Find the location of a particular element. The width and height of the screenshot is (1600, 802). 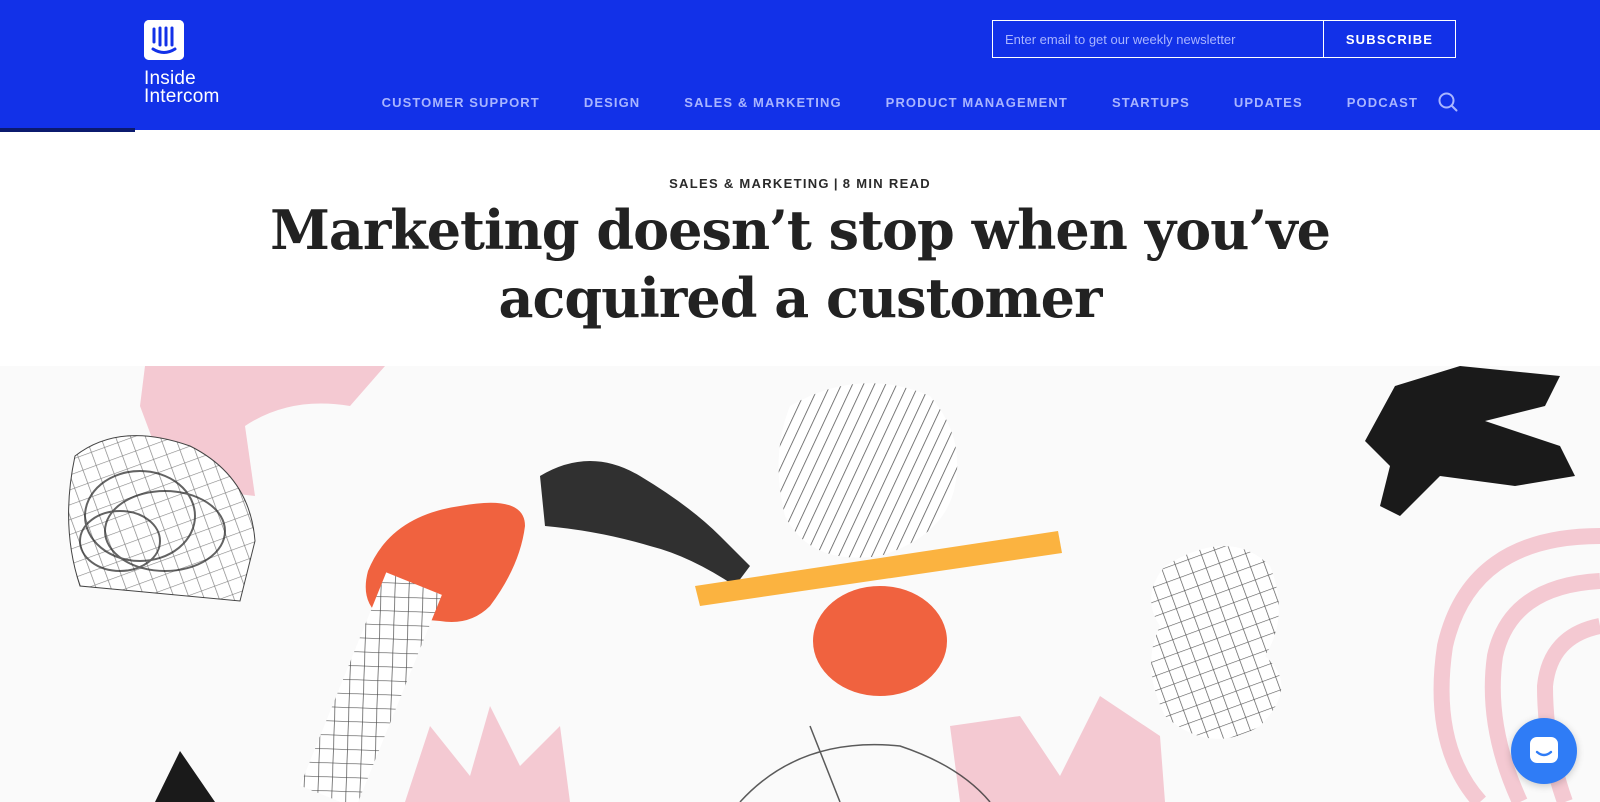

read-time: 8 MIN READ is located at coordinates (886, 183).